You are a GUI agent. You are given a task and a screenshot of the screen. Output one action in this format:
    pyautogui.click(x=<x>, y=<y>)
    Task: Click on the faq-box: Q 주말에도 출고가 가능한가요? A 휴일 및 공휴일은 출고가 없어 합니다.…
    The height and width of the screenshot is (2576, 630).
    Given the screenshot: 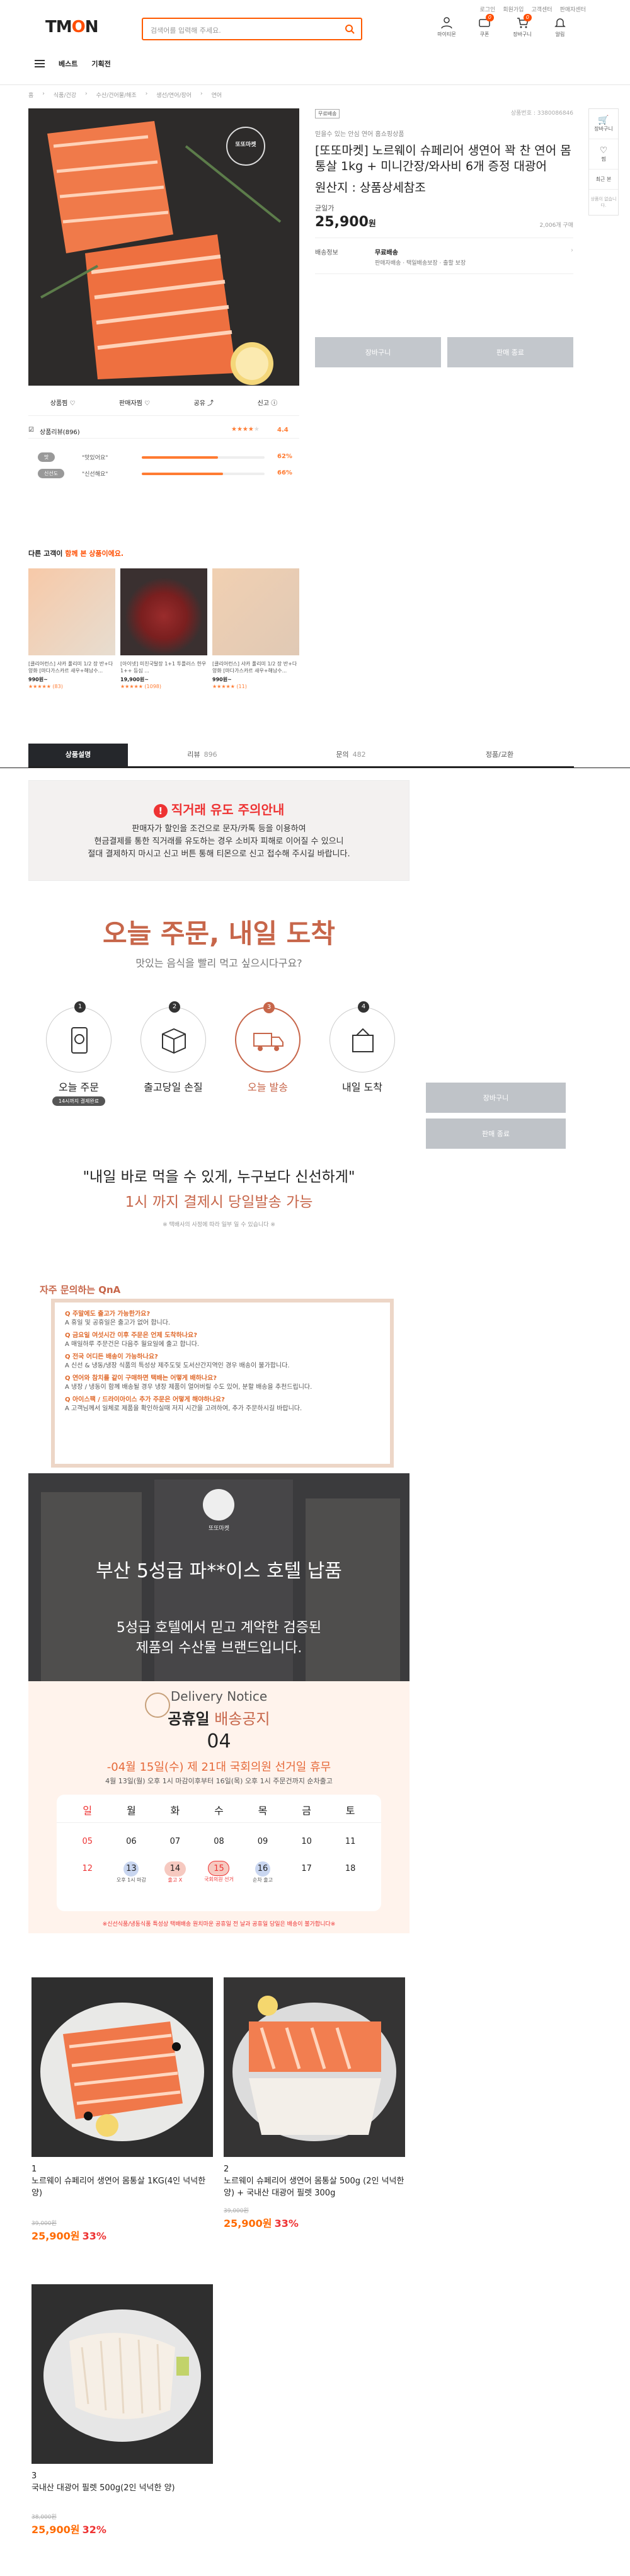 What is the action you would take?
    pyautogui.click(x=222, y=1383)
    